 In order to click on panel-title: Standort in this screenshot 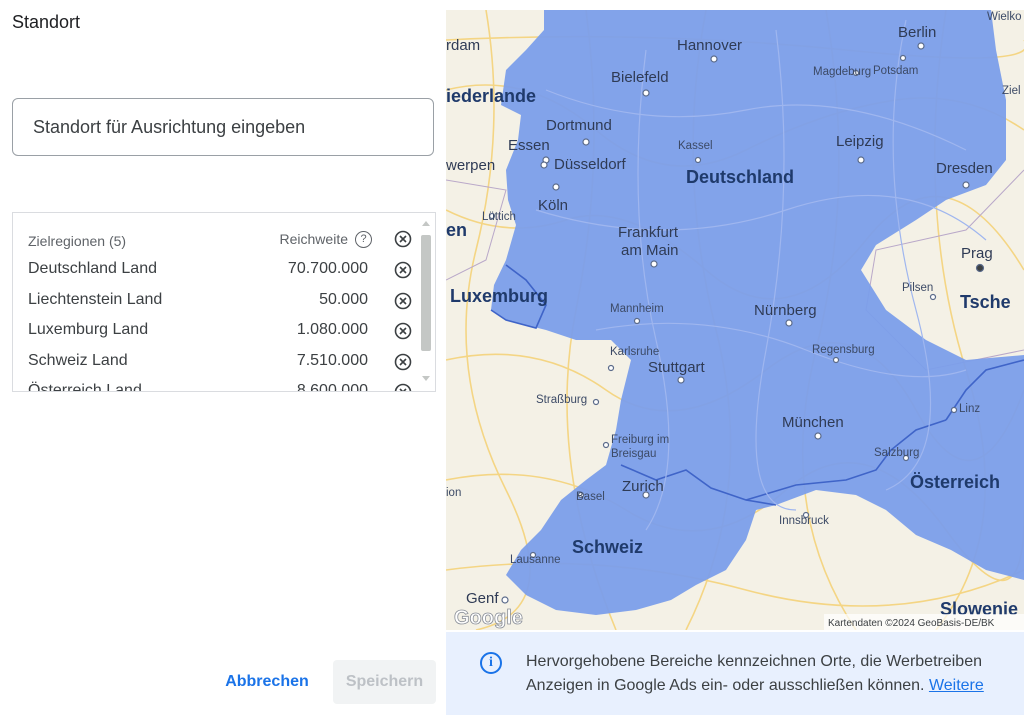, I will do `click(46, 22)`.